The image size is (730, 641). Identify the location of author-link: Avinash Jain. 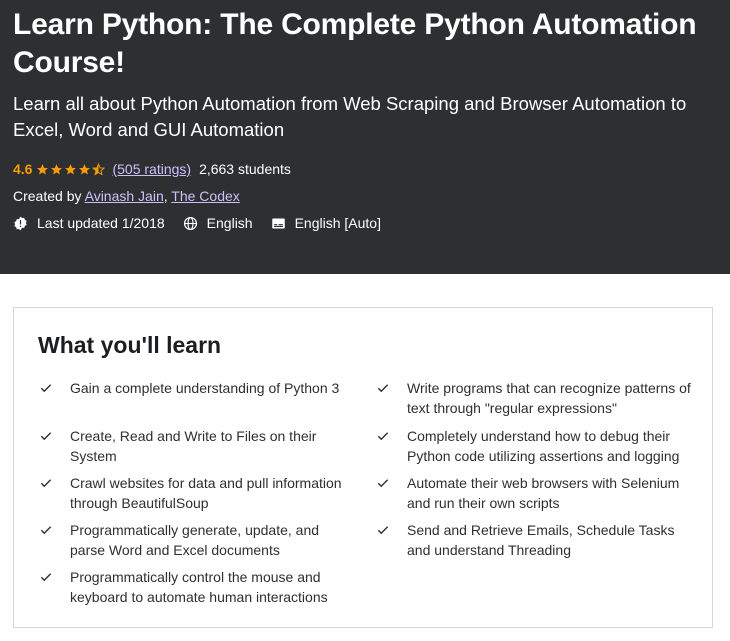
(124, 196).